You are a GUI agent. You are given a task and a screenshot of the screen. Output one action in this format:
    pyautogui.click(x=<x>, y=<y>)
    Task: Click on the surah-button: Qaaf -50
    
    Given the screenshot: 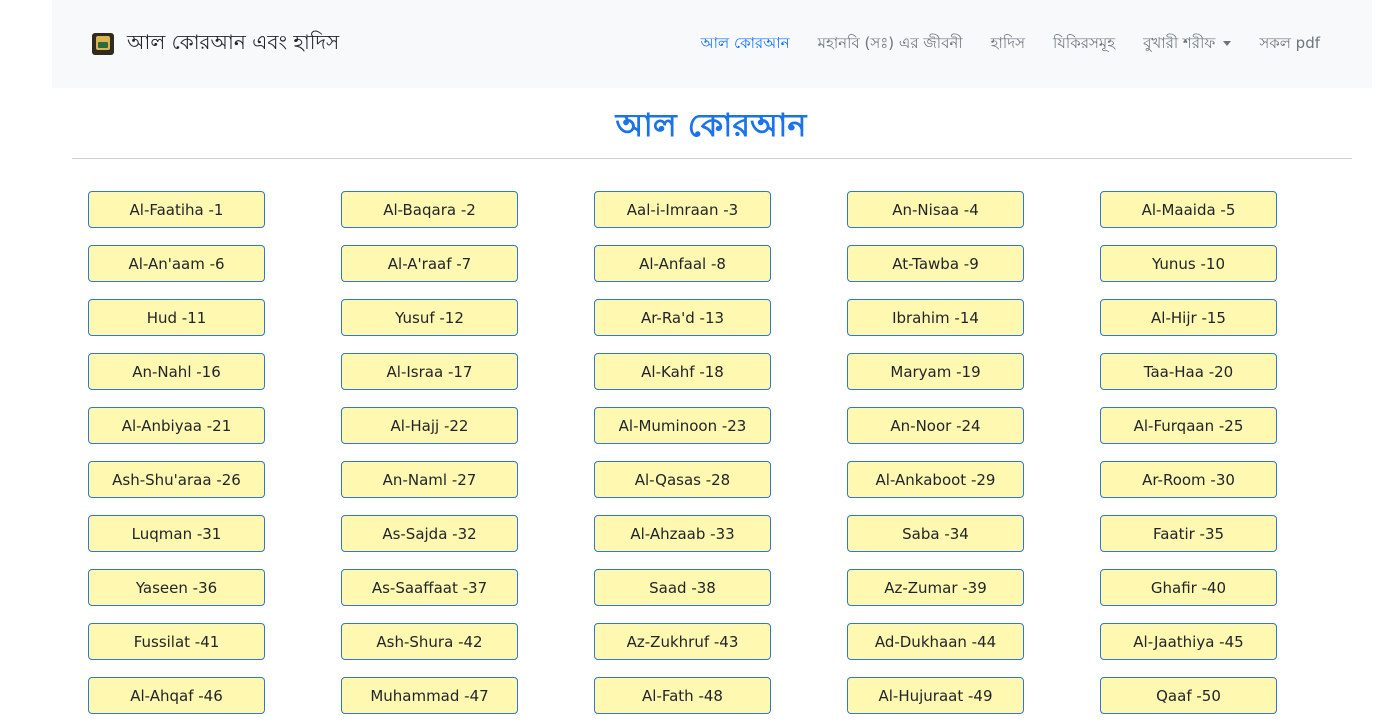 What is the action you would take?
    pyautogui.click(x=1188, y=695)
    